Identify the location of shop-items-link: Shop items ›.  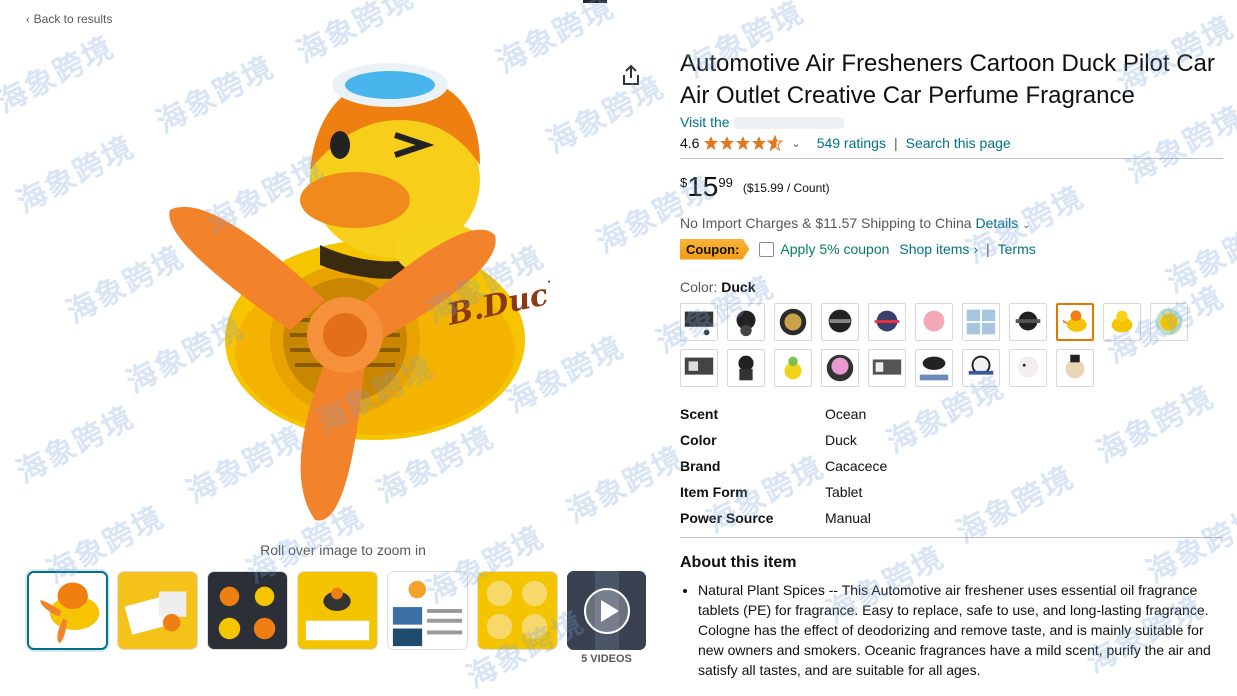
(938, 249).